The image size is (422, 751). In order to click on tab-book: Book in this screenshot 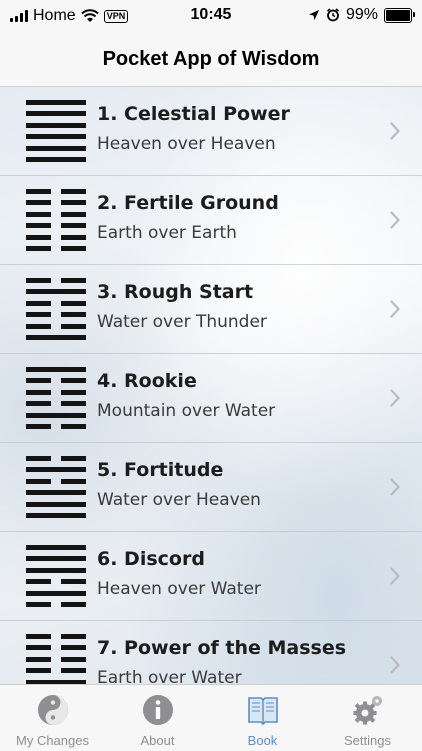, I will do `click(262, 718)`.